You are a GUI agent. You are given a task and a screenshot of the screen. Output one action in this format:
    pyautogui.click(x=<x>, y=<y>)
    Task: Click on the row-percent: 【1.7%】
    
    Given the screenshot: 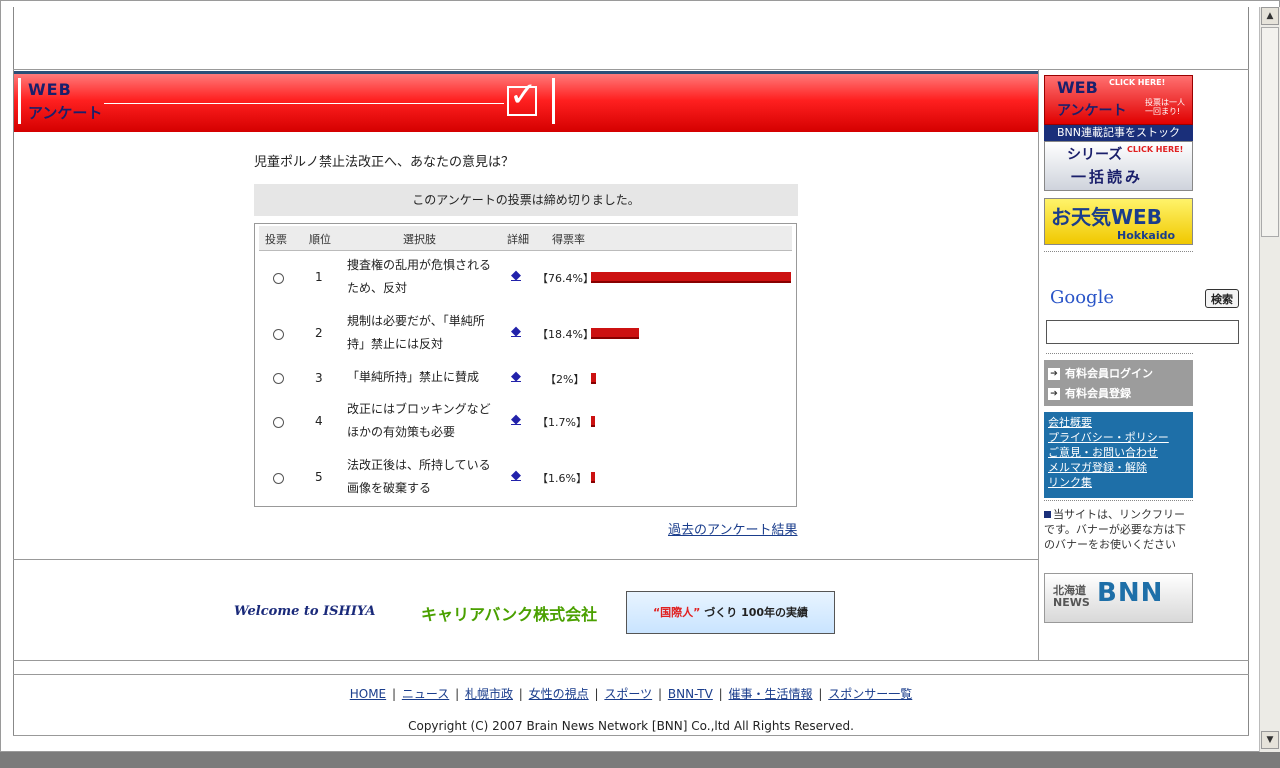 What is the action you would take?
    pyautogui.click(x=562, y=422)
    